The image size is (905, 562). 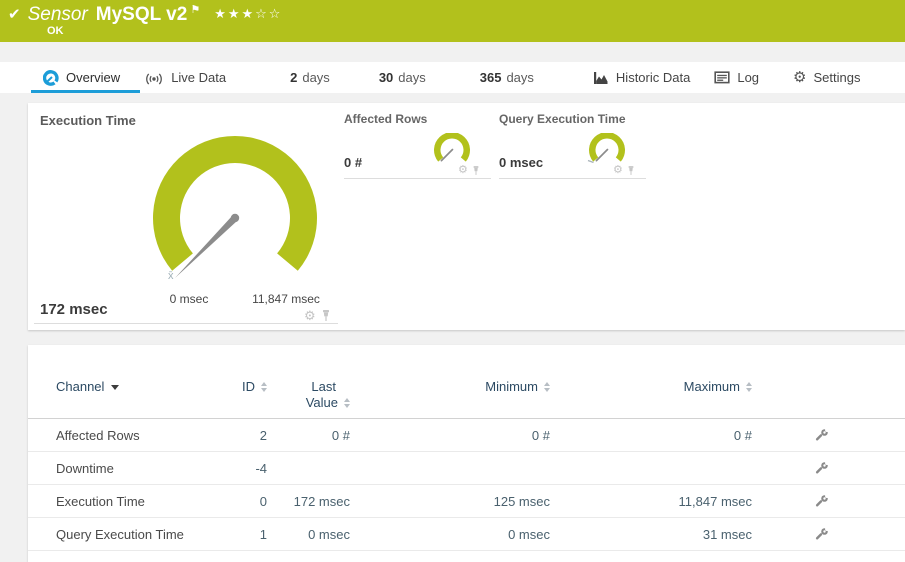 What do you see at coordinates (55, 31) in the screenshot?
I see `status-badge: OK` at bounding box center [55, 31].